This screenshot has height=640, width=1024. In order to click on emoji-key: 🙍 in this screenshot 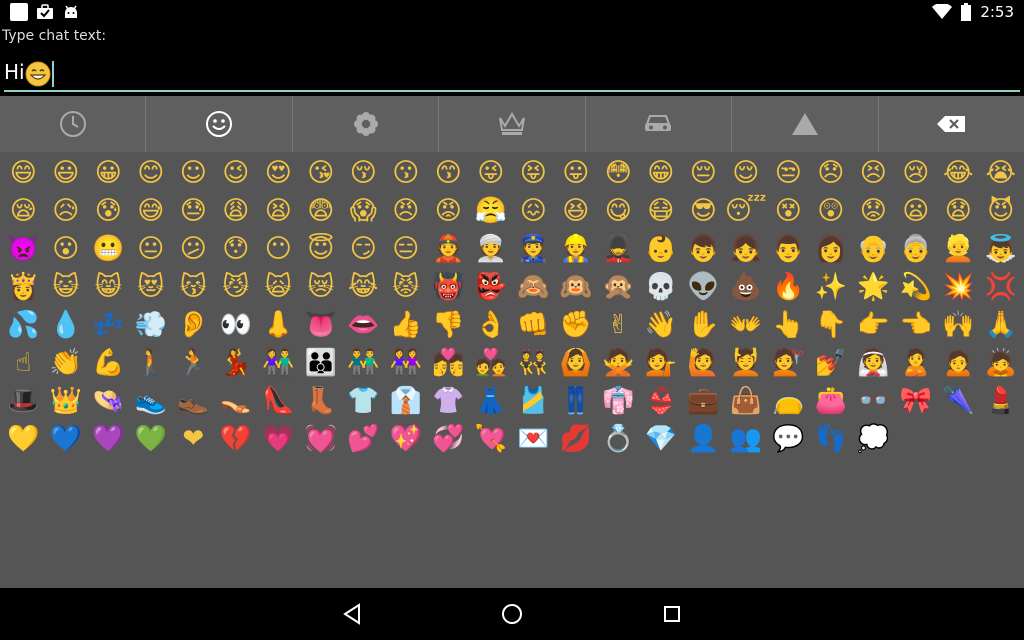, I will do `click(958, 363)`.